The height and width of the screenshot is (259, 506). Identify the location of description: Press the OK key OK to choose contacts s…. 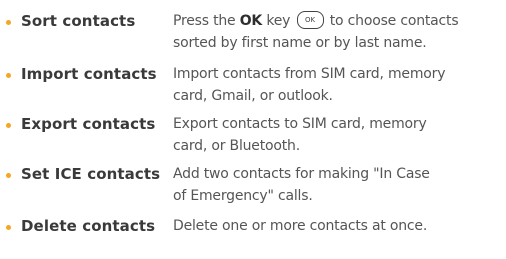
(336, 32).